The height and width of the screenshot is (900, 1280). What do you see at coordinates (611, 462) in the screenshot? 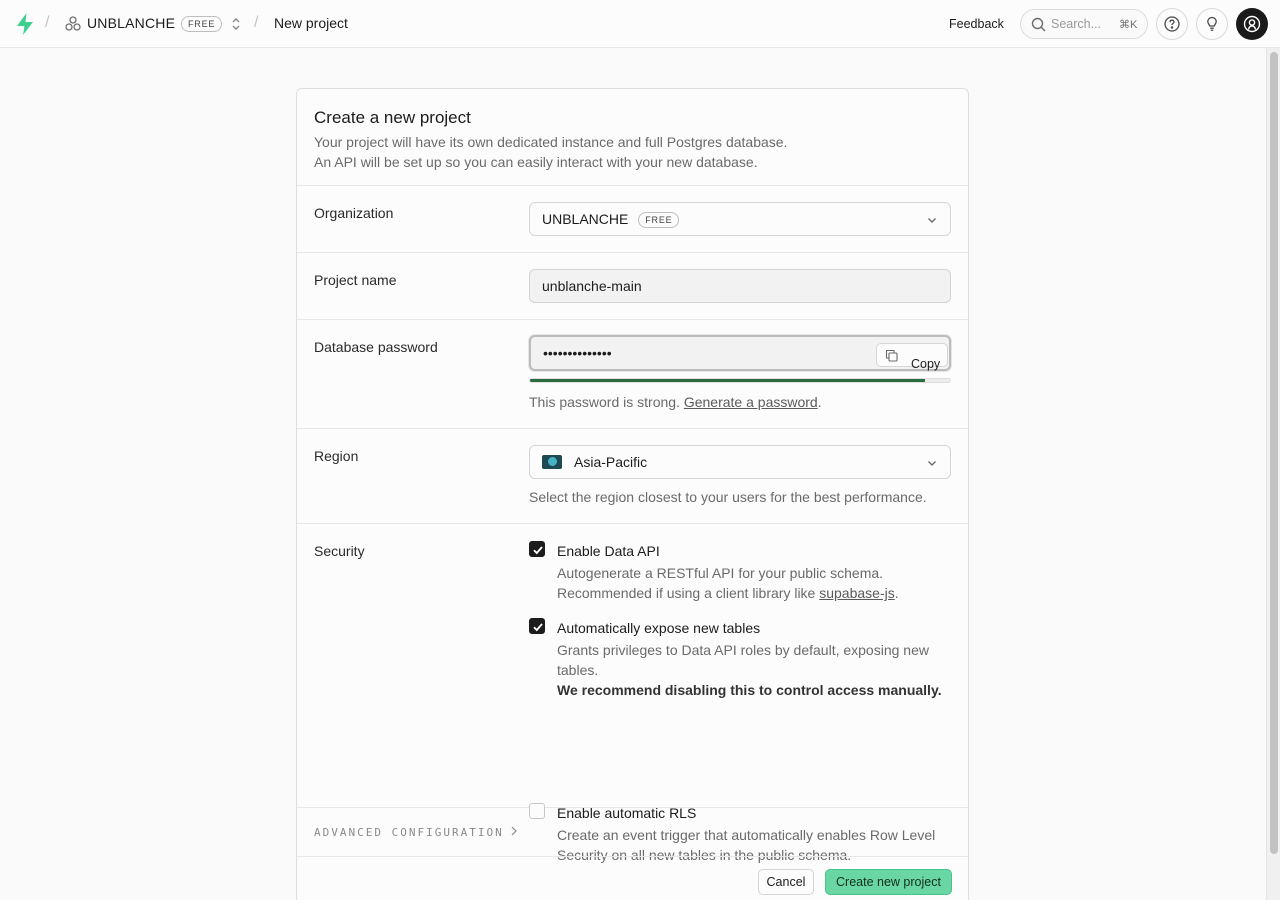
I see `region-value: Asia-Pacific` at bounding box center [611, 462].